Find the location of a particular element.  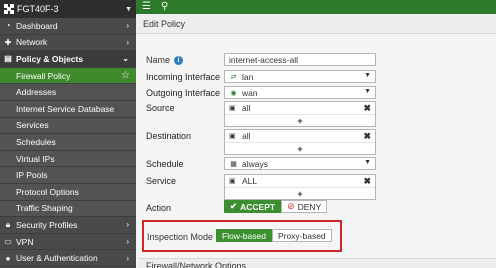

sidebar-item-firewall-policy: Firewall Policy ☆ is located at coordinates (68, 76).